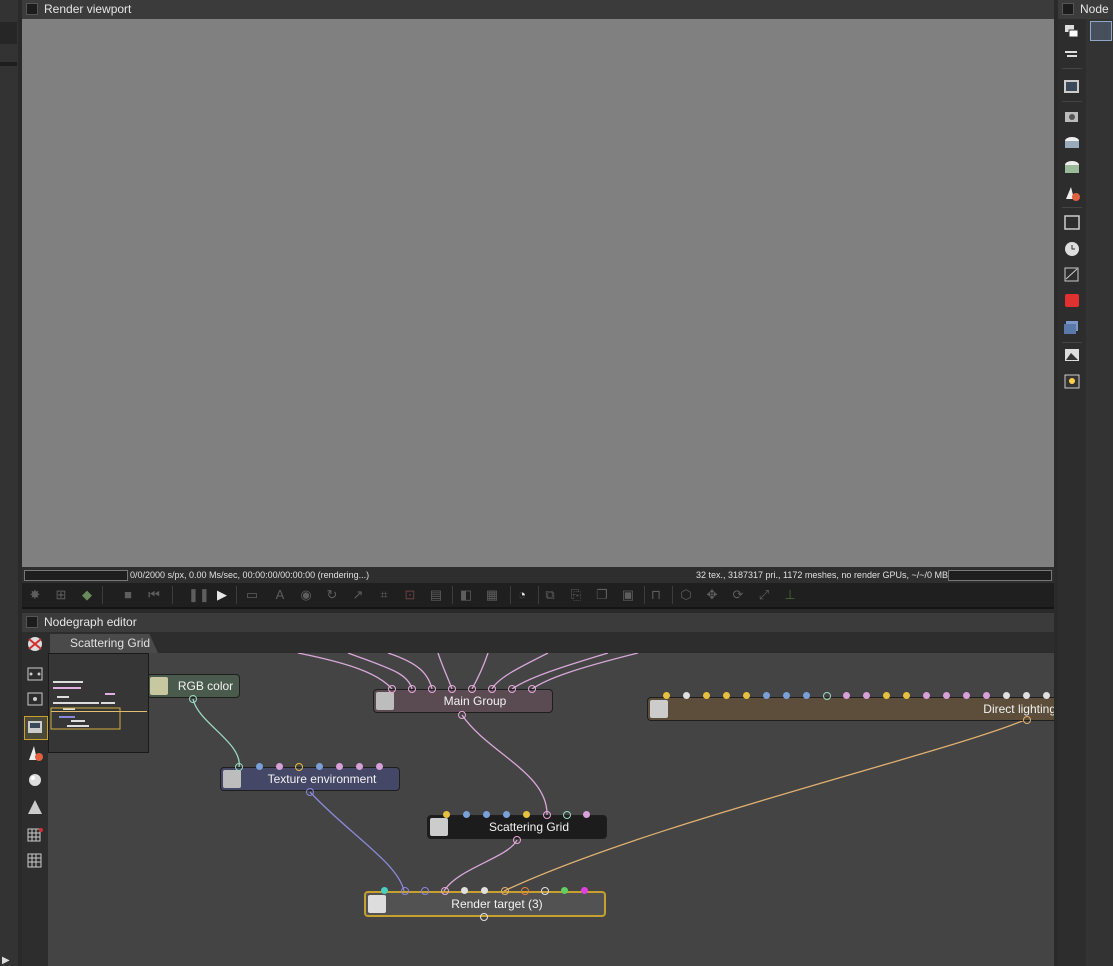  I want to click on material-icon, so click(1073, 194).